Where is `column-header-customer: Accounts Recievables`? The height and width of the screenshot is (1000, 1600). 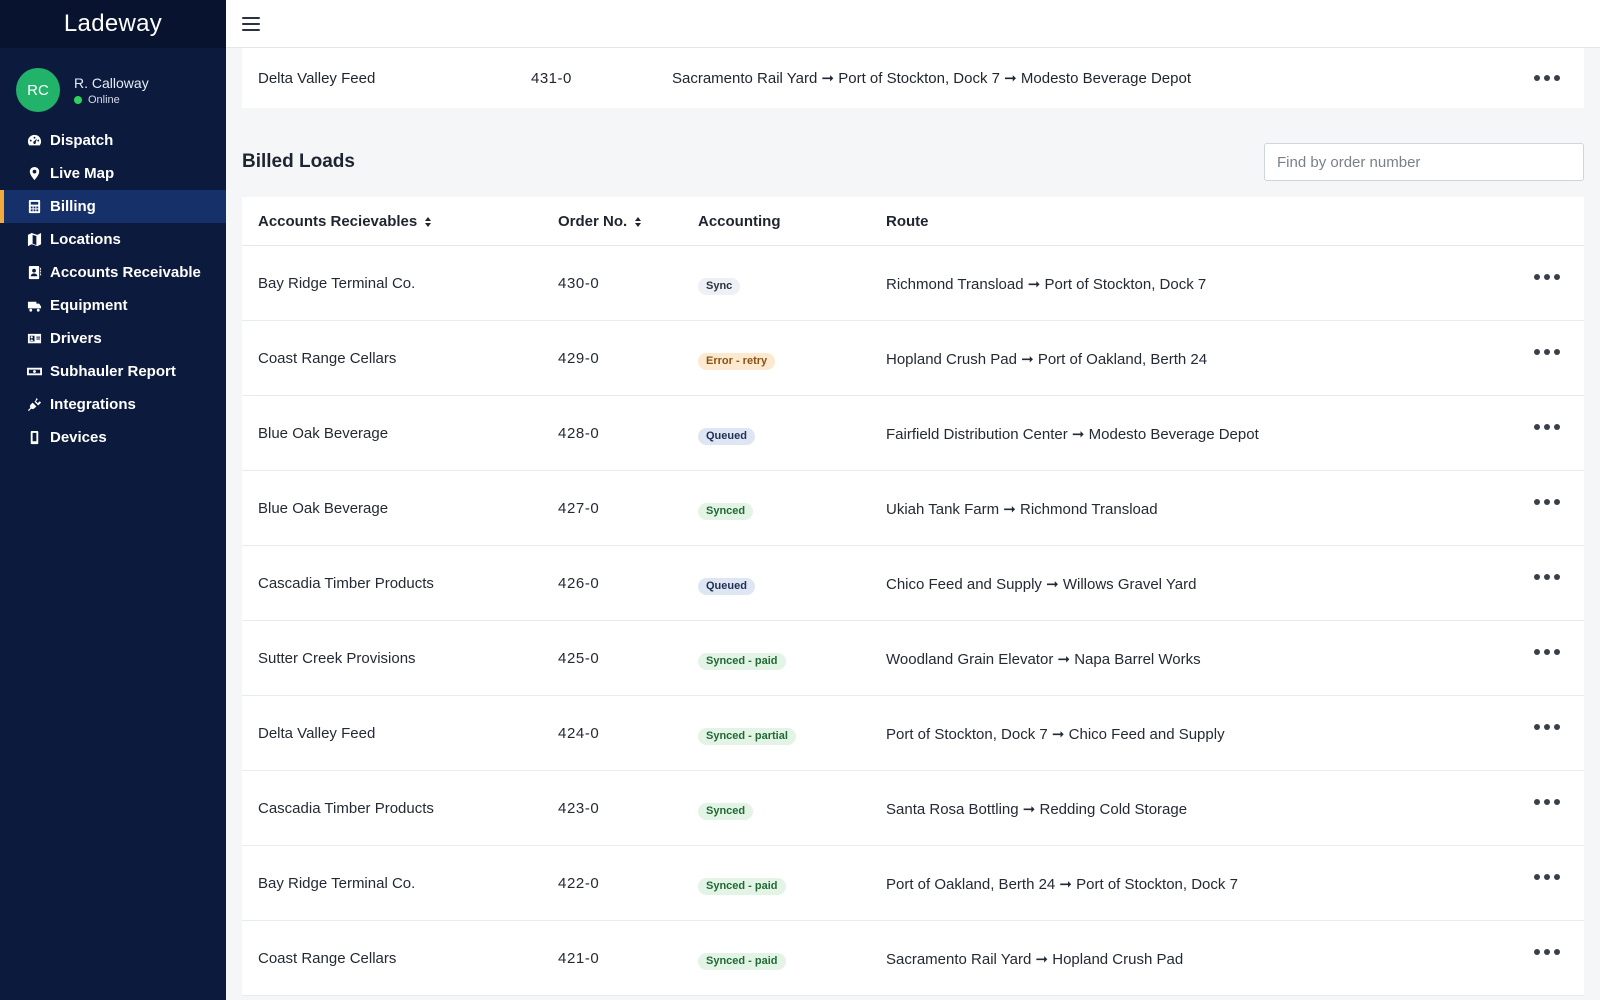
column-header-customer: Accounts Recievables is located at coordinates (345, 221).